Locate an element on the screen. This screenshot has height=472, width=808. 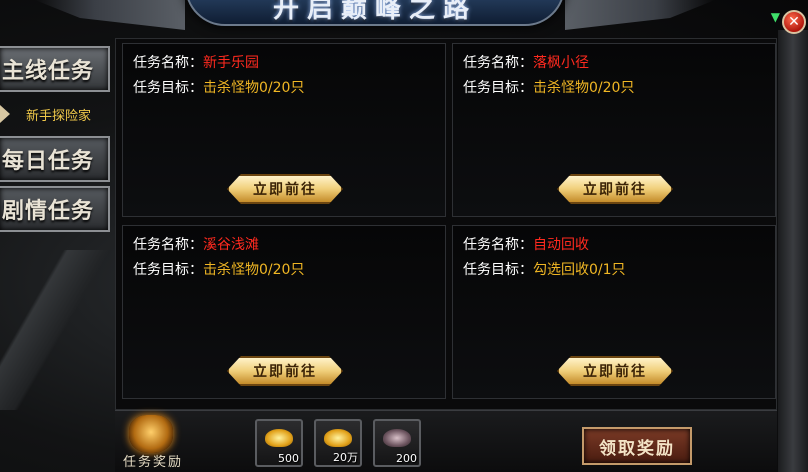
claim-reward-button: 领取奖励 is located at coordinates (637, 446).